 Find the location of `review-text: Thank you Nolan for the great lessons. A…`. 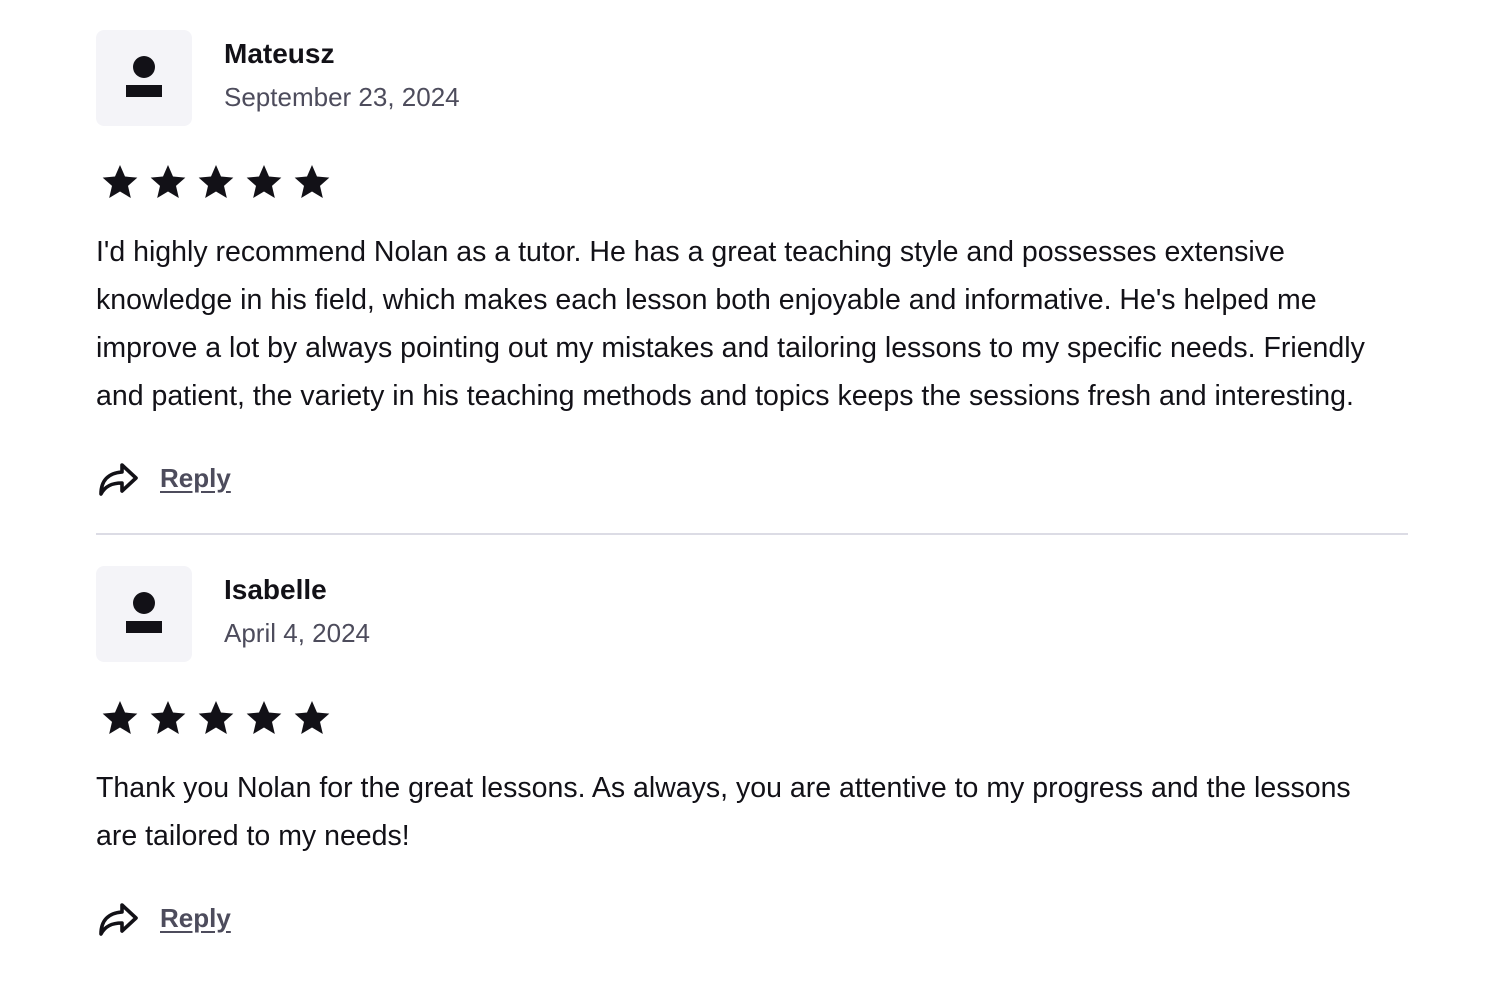

review-text: Thank you Nolan for the great lessons. A… is located at coordinates (723, 812).